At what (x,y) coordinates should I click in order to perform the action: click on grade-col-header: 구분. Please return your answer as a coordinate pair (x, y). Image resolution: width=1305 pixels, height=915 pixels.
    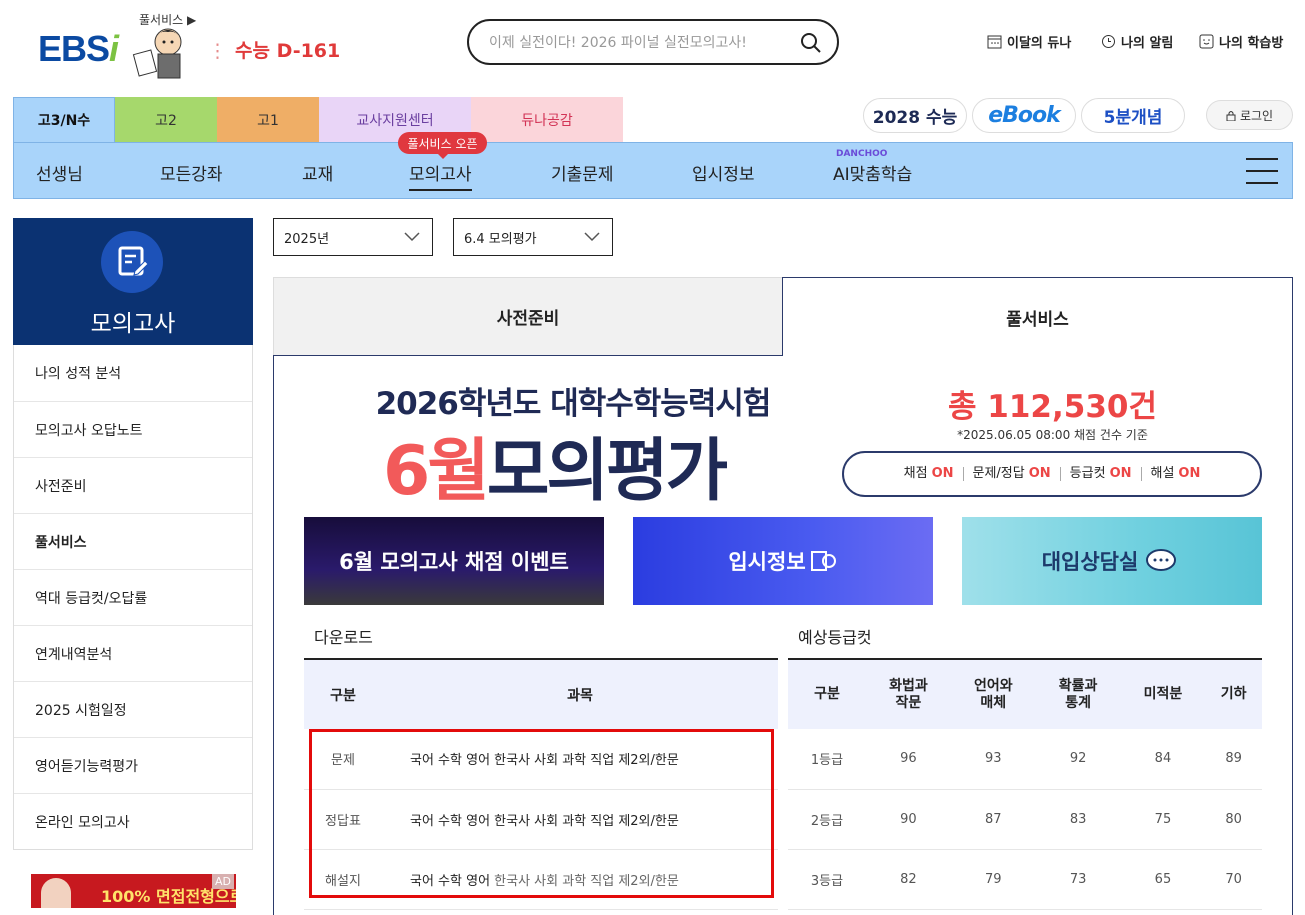
    Looking at the image, I should click on (827, 694).